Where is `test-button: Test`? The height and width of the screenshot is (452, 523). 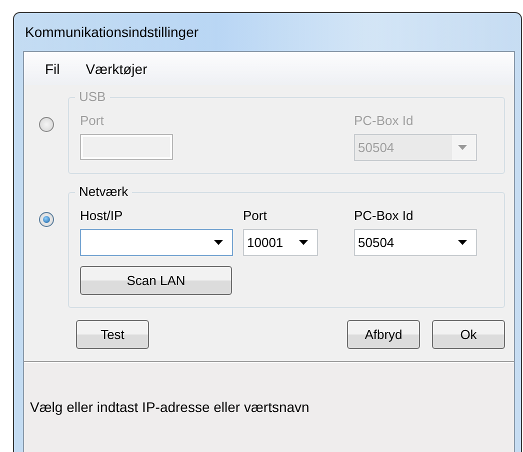 test-button: Test is located at coordinates (112, 334).